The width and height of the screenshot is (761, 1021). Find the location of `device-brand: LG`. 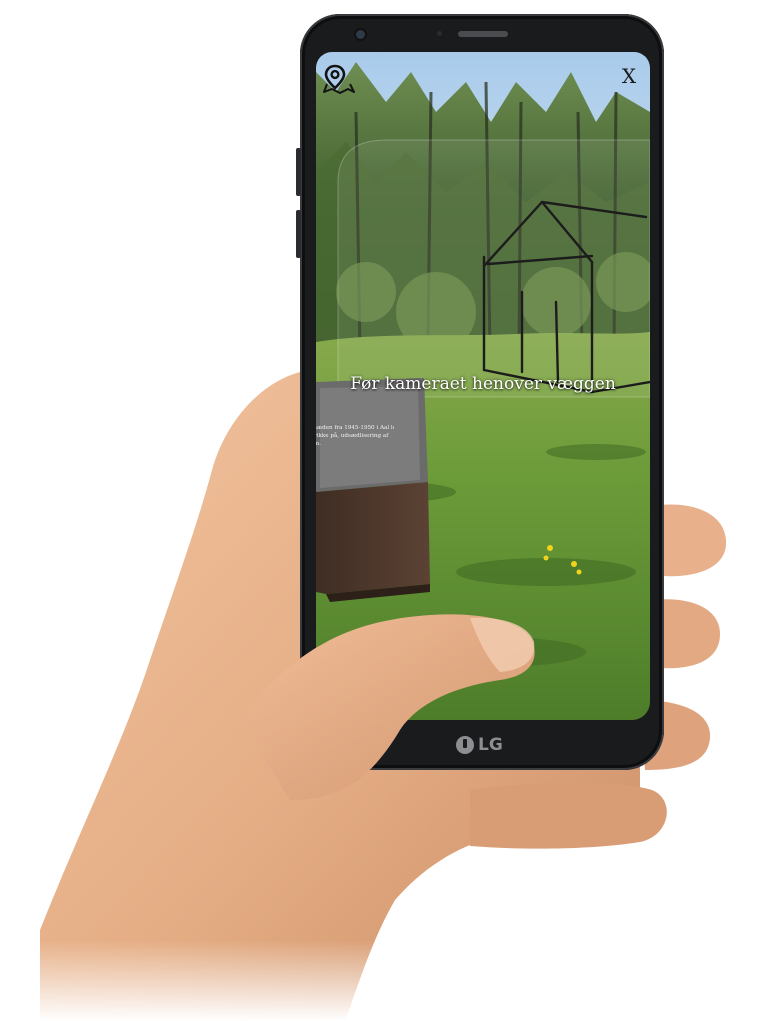

device-brand: LG is located at coordinates (486, 745).